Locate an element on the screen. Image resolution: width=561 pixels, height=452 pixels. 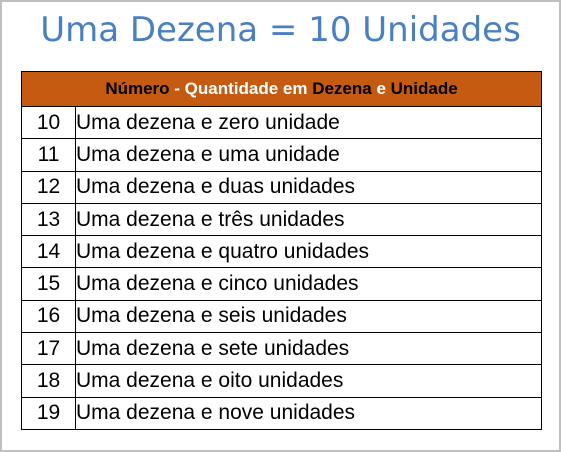
row-text: Uma dezena e nove unidades is located at coordinates (308, 413).